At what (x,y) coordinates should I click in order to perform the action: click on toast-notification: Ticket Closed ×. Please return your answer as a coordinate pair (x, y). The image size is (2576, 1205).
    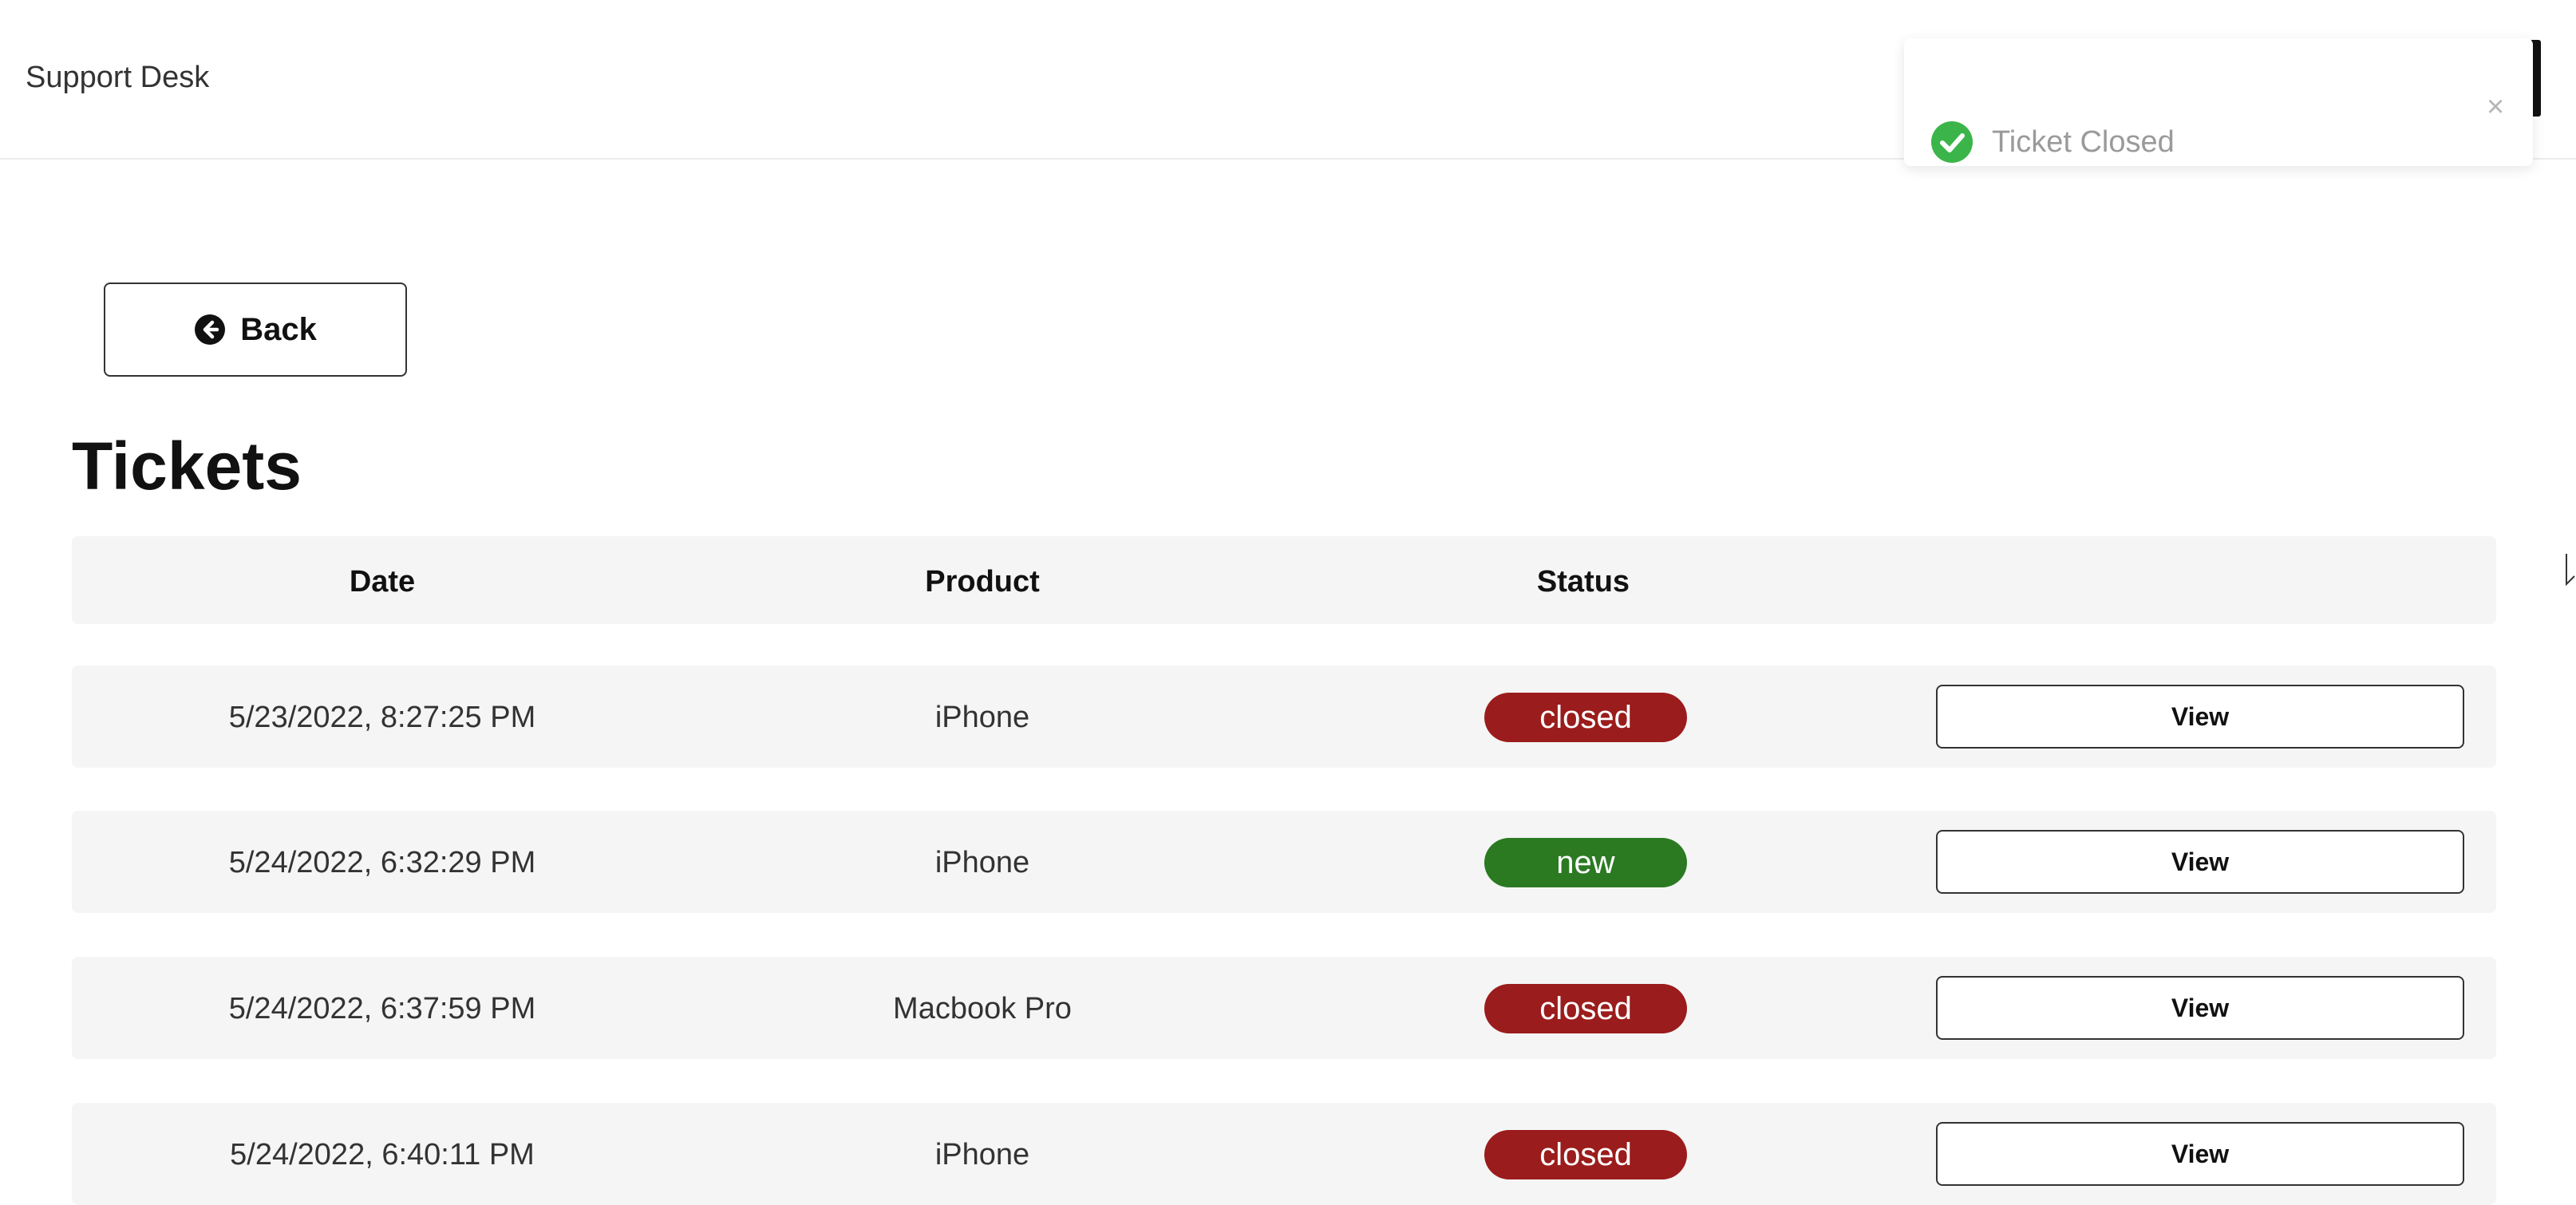
    Looking at the image, I should click on (2218, 102).